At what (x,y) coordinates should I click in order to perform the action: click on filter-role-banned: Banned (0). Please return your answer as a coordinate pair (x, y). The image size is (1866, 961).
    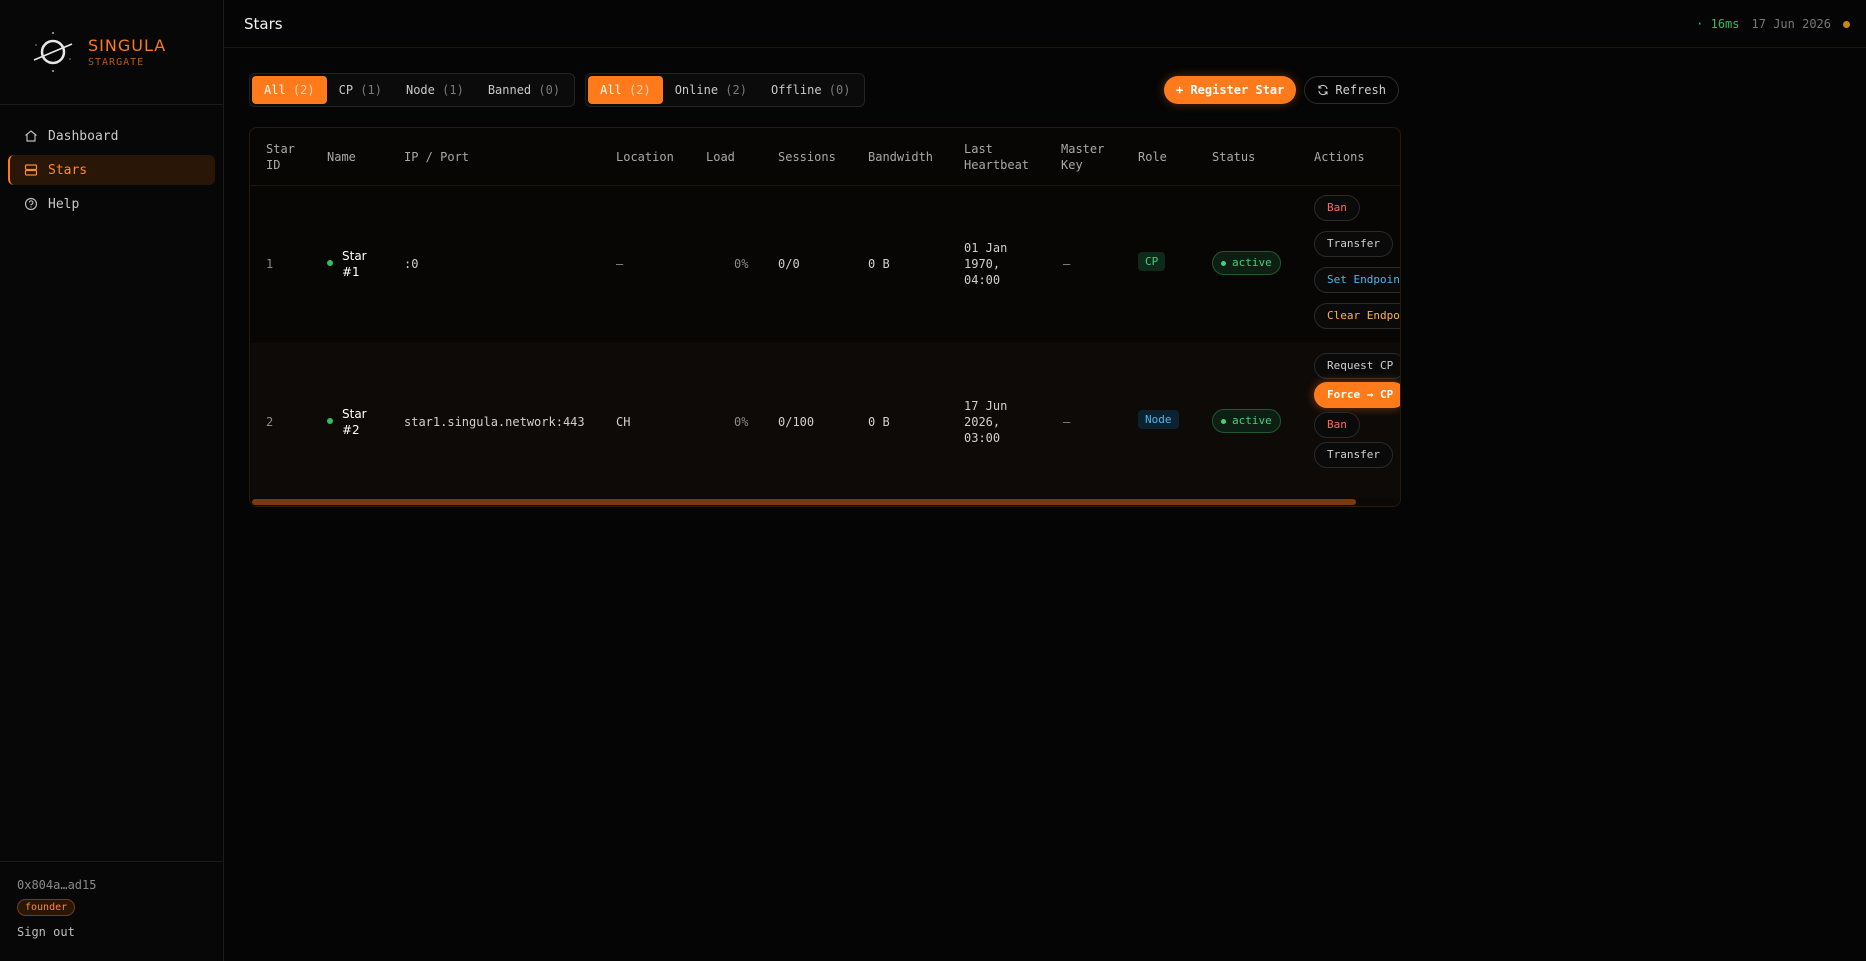
    Looking at the image, I should click on (524, 90).